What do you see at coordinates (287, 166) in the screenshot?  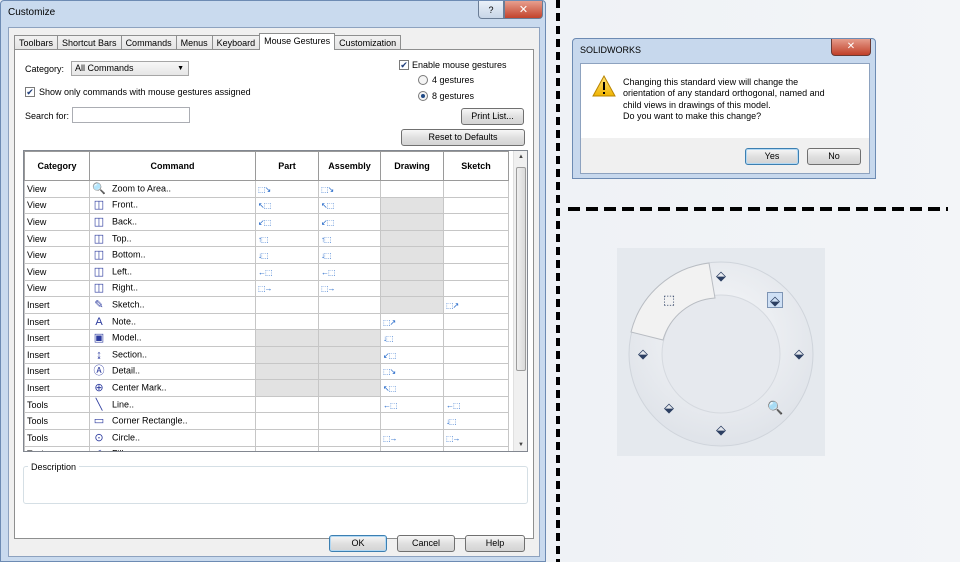 I see `column-header-part: Part` at bounding box center [287, 166].